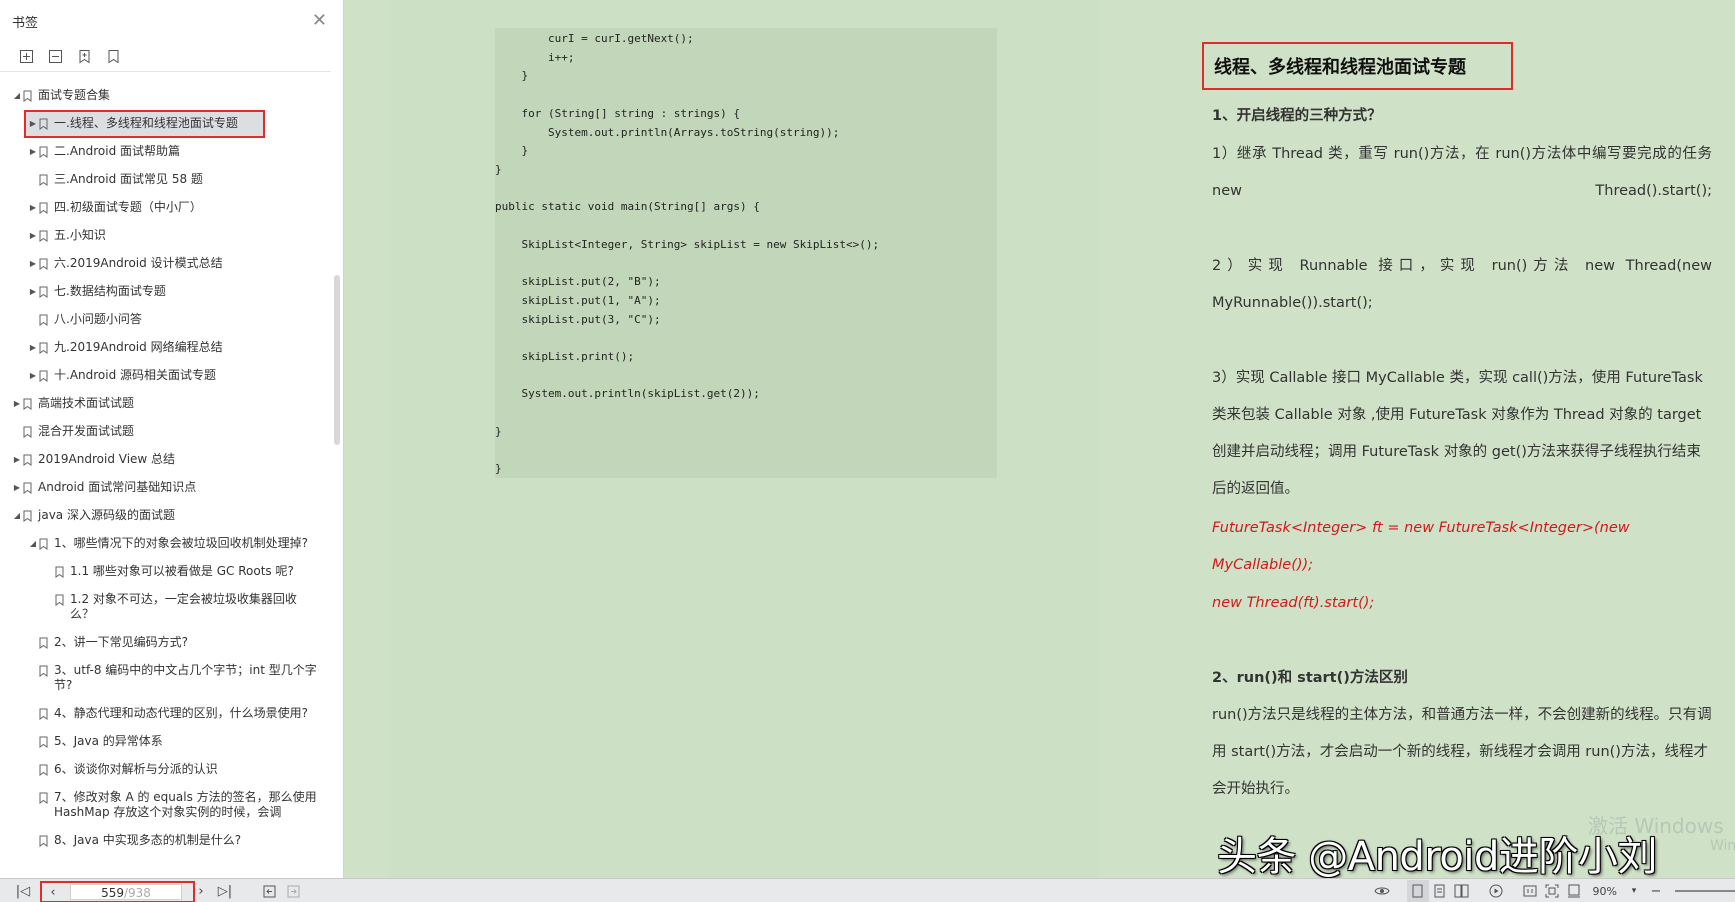 The image size is (1735, 902). Describe the element at coordinates (269, 891) in the screenshot. I see `back-icon` at that location.